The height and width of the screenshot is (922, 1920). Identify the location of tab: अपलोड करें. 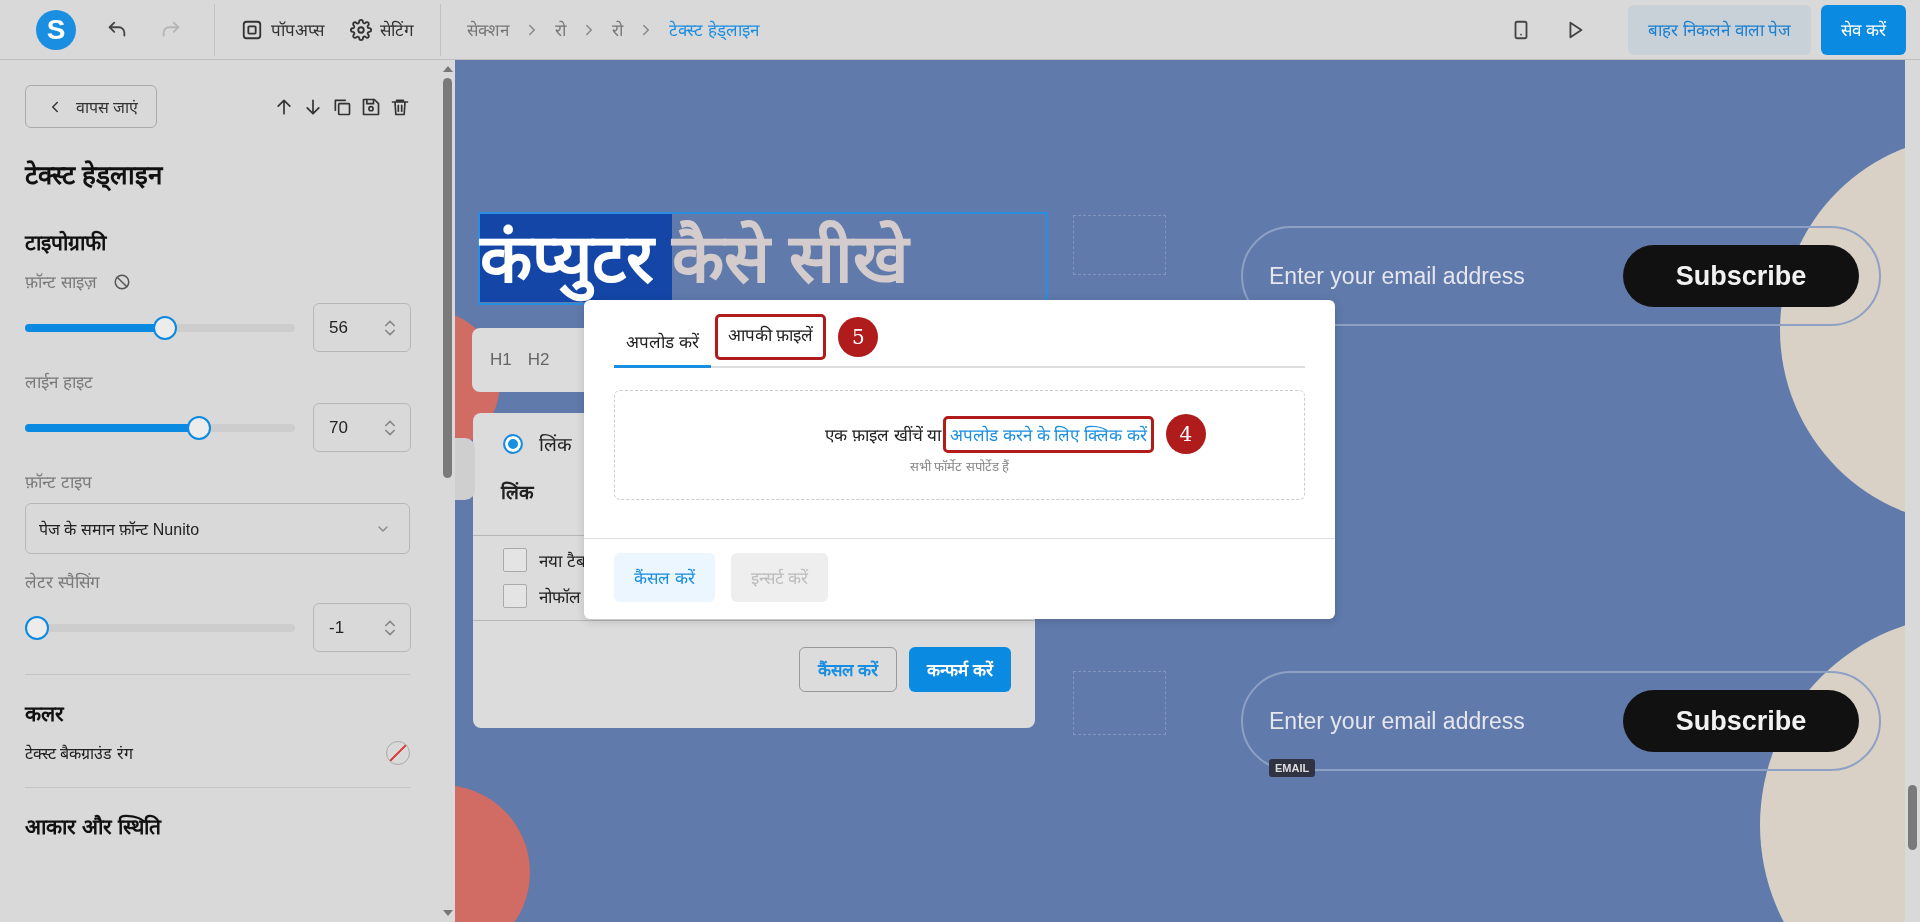
(662, 349).